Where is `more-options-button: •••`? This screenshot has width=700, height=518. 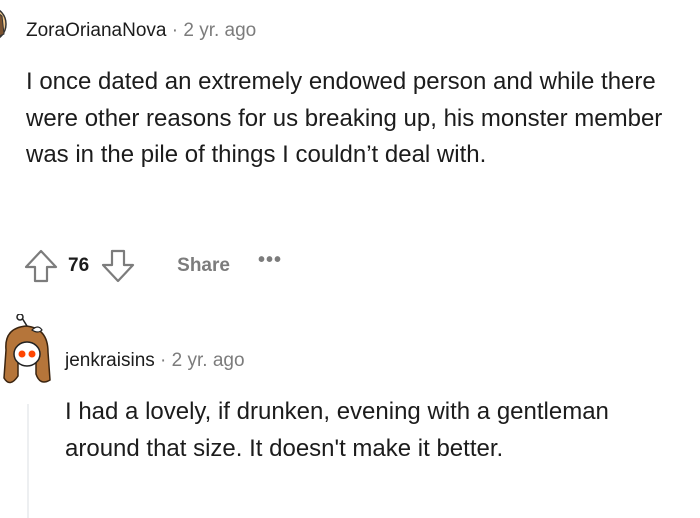 more-options-button: ••• is located at coordinates (270, 260).